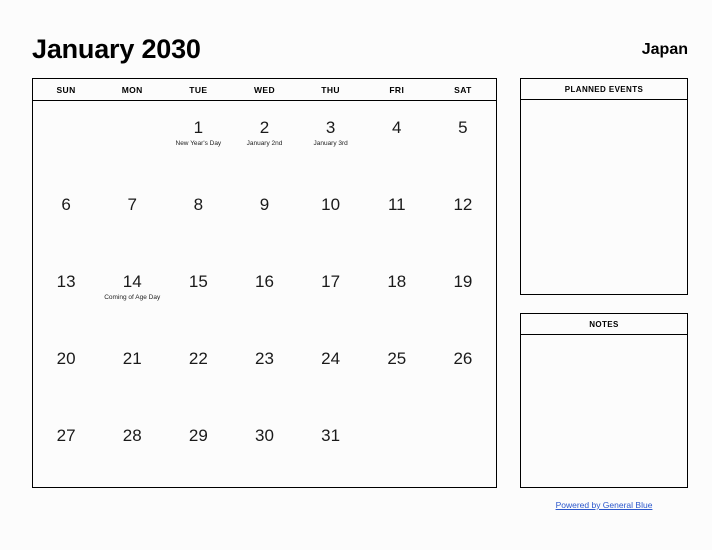 This screenshot has height=550, width=712. Describe the element at coordinates (264, 143) in the screenshot. I see `day-event-label: January 2nd` at that location.